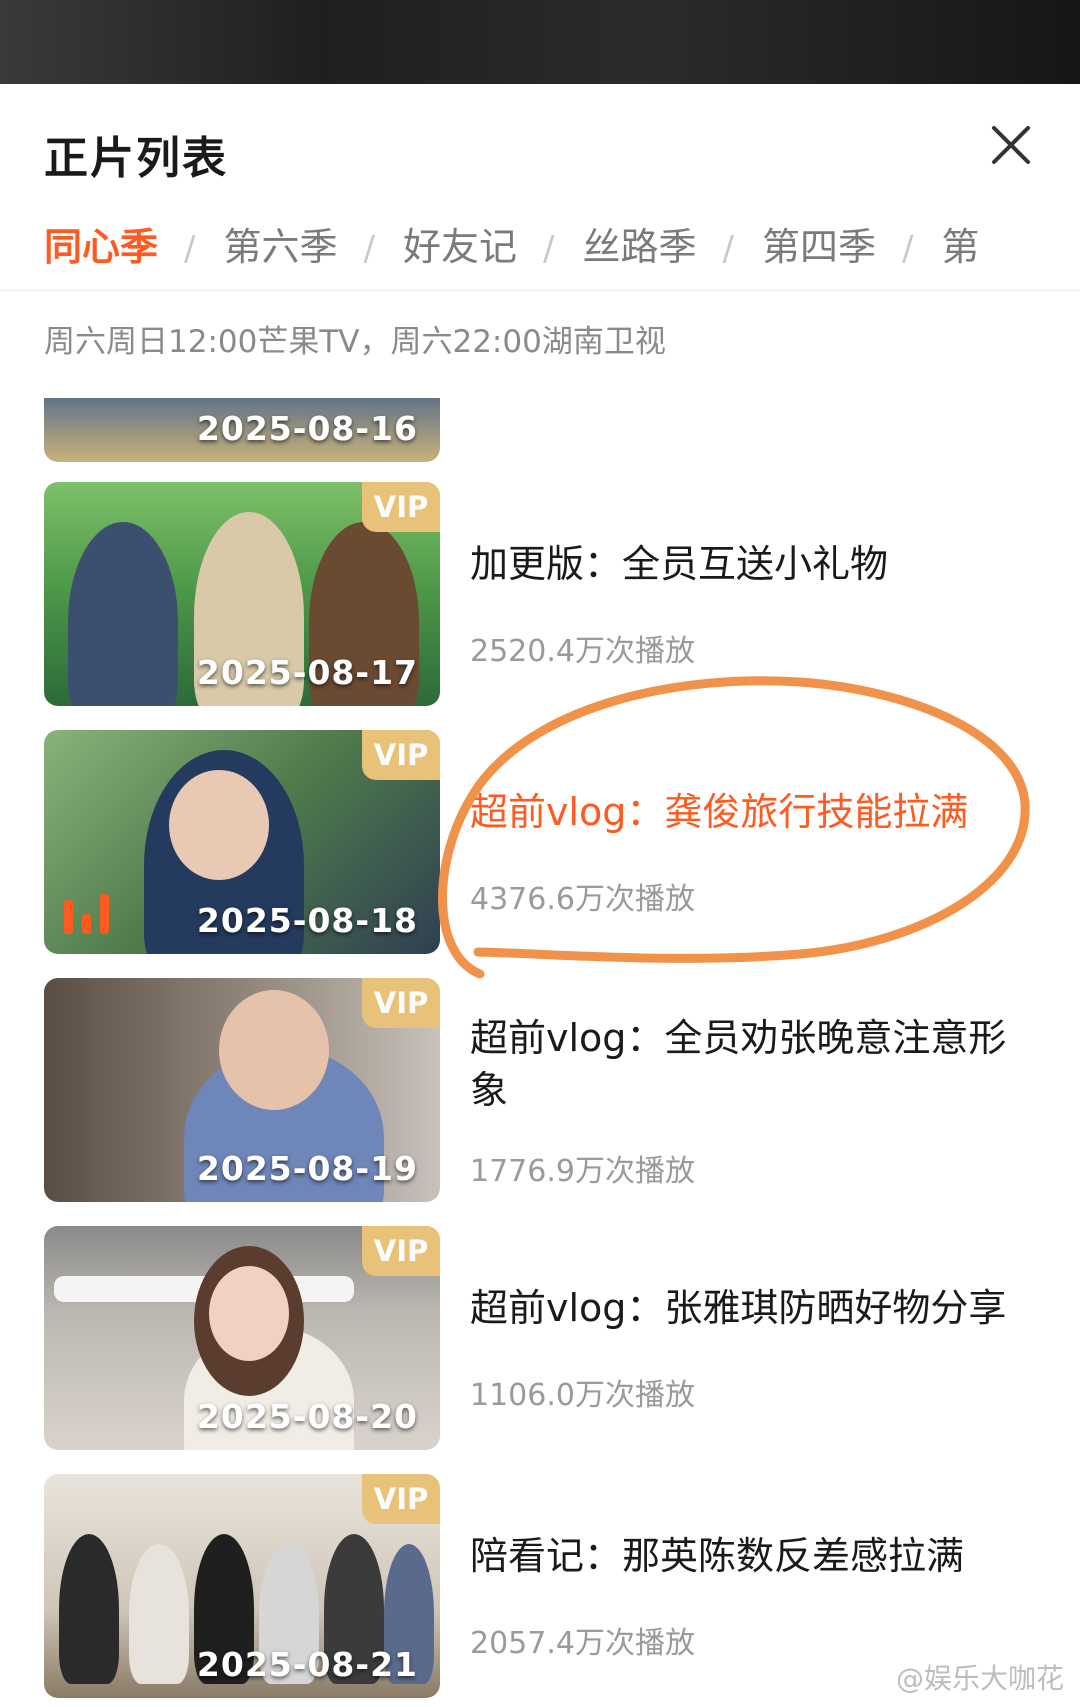 The width and height of the screenshot is (1080, 1707). I want to click on video-background, so click(540, 42).